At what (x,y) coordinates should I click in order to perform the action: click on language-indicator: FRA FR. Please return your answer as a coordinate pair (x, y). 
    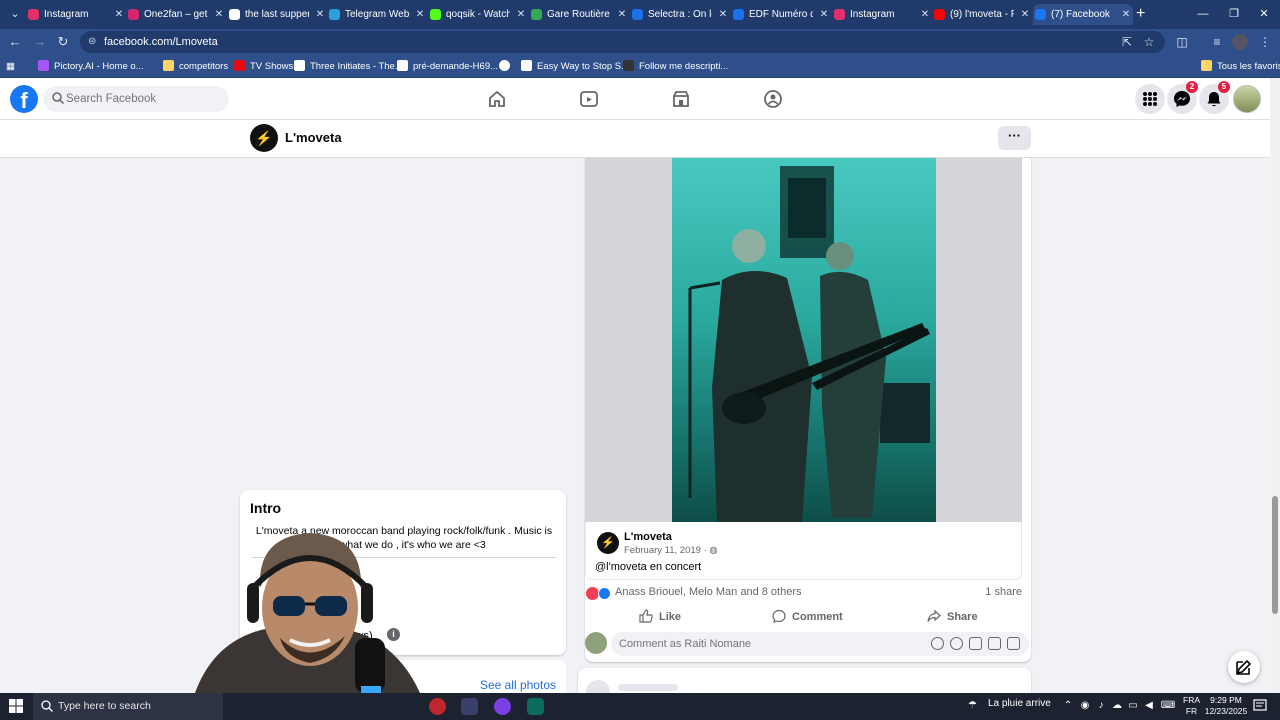
    Looking at the image, I should click on (1191, 706).